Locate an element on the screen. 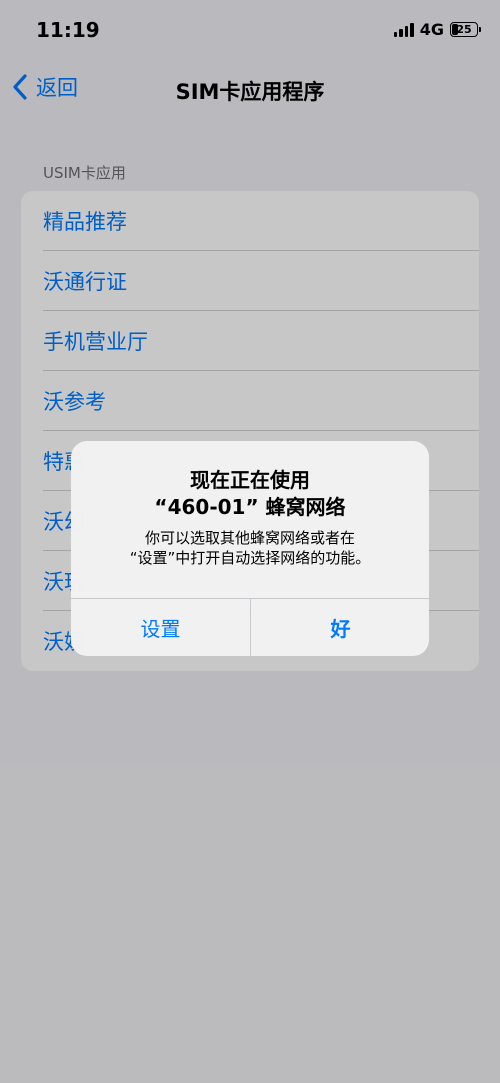  alert-message-line1: 你可以选取其他蜂窝网络或者在 is located at coordinates (249, 538).